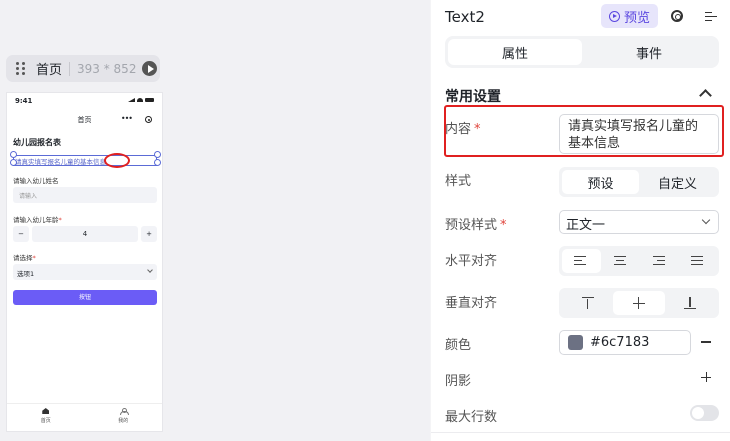 The height and width of the screenshot is (441, 730). Describe the element at coordinates (157, 154) in the screenshot. I see `resize-handle-right` at that location.